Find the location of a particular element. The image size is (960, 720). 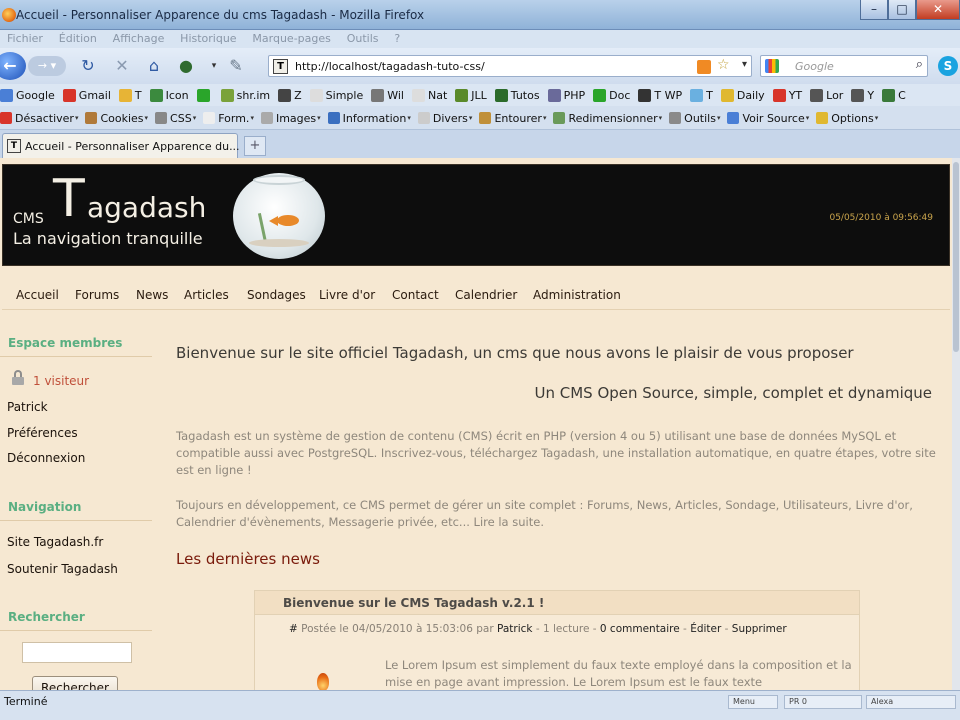

news-title: Bienvenue sur le CMS Tagadash v.2.1 ! is located at coordinates (413, 603).